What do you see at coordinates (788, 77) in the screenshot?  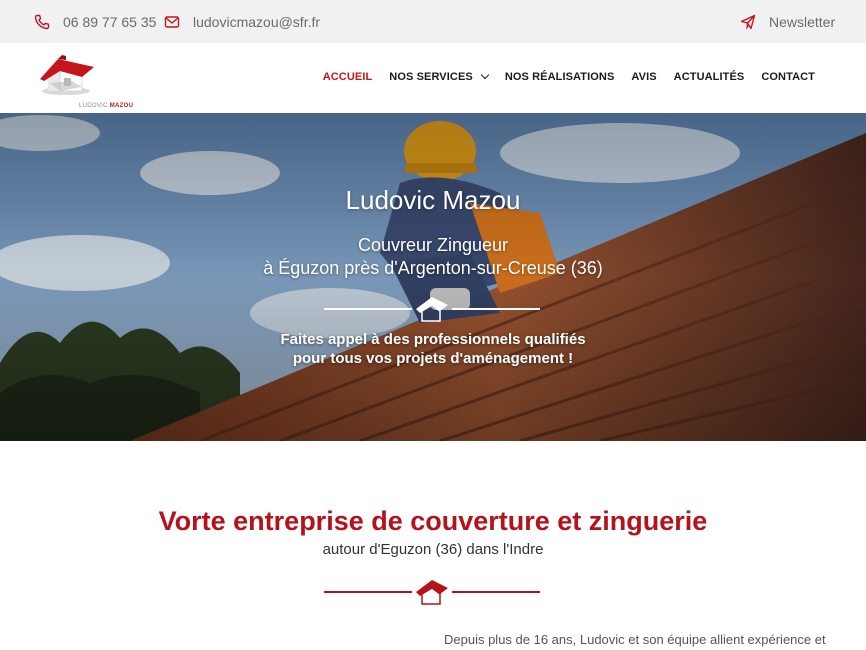 I see `nav-item-contact: CONTACT` at bounding box center [788, 77].